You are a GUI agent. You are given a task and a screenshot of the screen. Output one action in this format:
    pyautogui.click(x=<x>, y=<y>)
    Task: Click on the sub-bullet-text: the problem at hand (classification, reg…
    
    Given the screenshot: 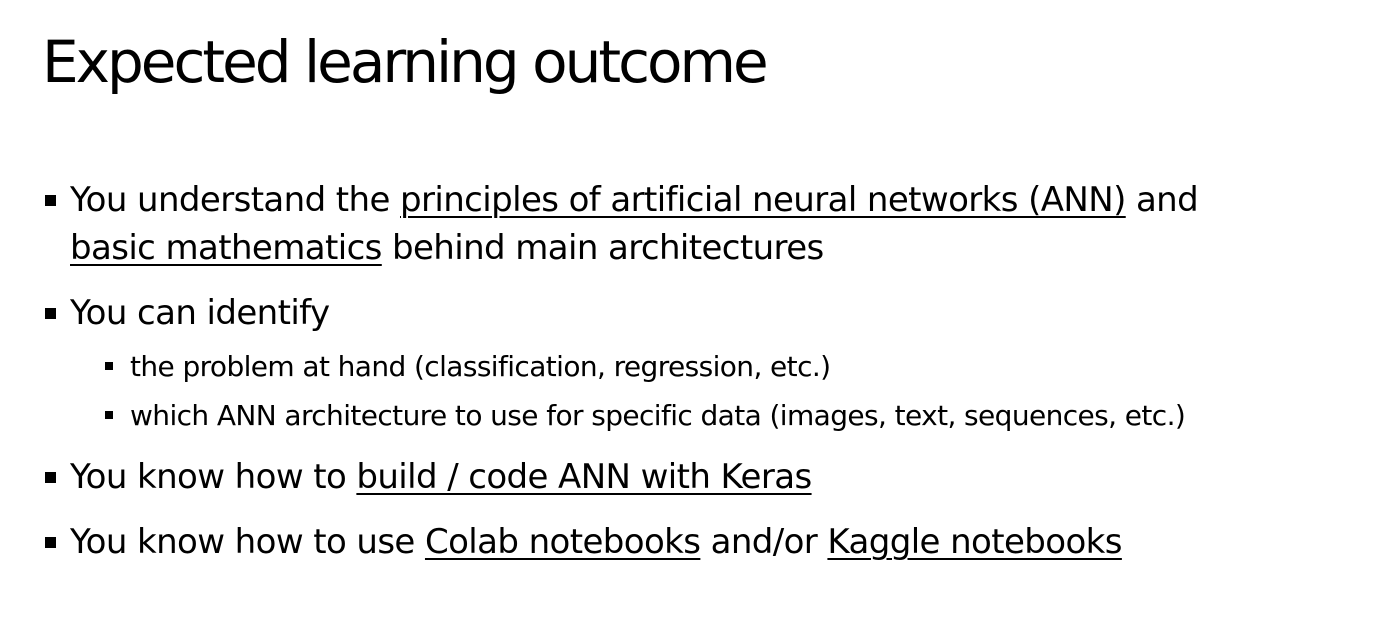 What is the action you would take?
    pyautogui.click(x=480, y=366)
    